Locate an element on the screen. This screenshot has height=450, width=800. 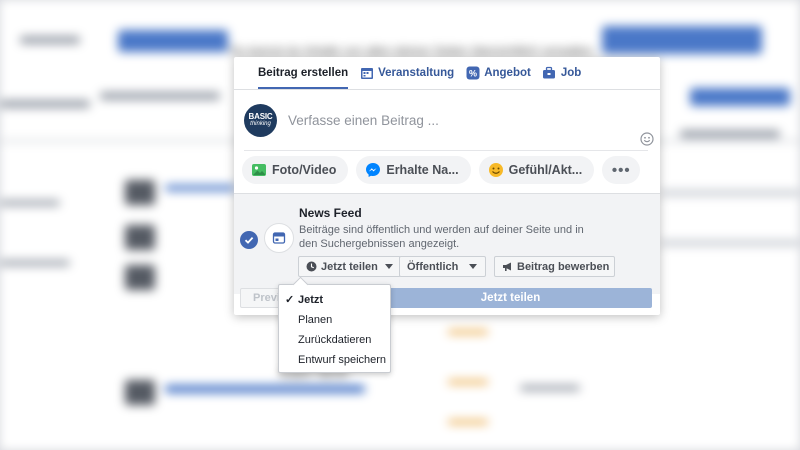
menu-item-backdate: Zurückdatieren is located at coordinates (334, 340).